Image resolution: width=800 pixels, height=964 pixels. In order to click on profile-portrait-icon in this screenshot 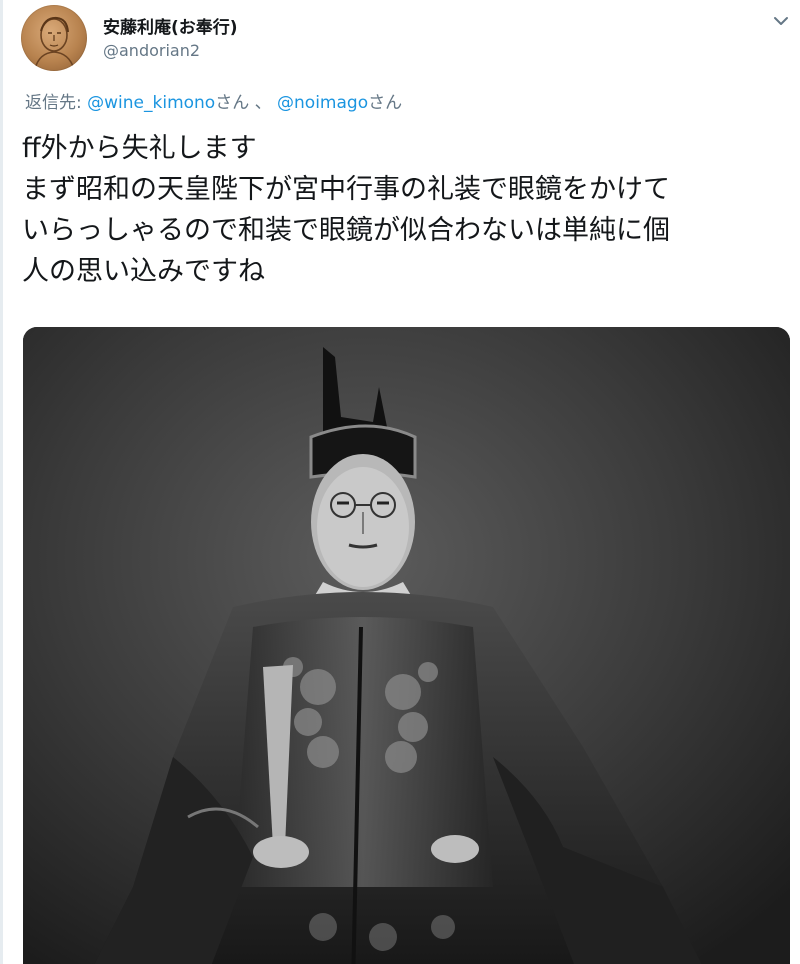, I will do `click(54, 38)`.